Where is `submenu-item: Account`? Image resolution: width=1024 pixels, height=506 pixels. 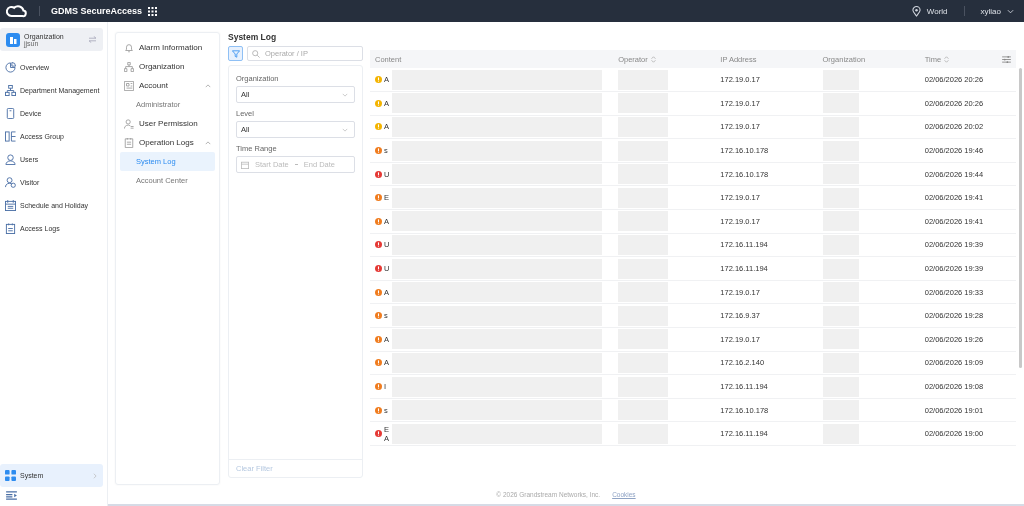 submenu-item: Account is located at coordinates (167, 85).